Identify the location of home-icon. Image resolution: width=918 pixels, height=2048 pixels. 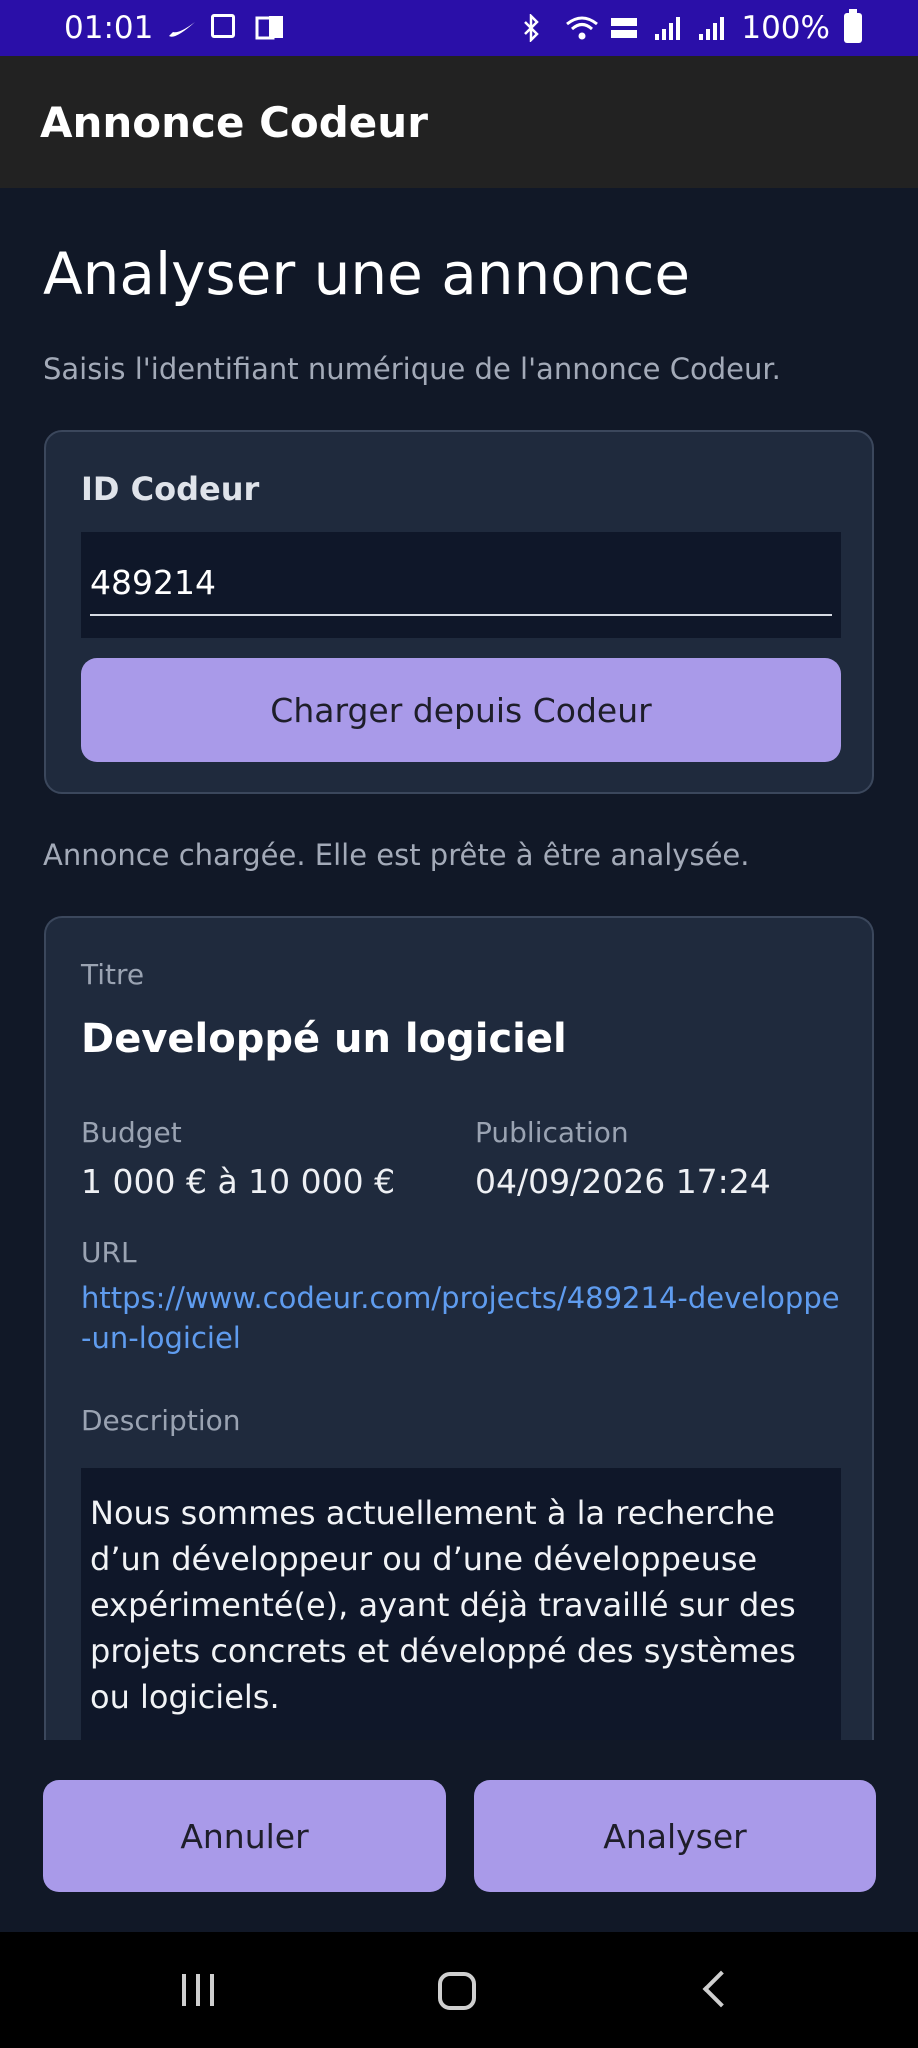
(457, 1991).